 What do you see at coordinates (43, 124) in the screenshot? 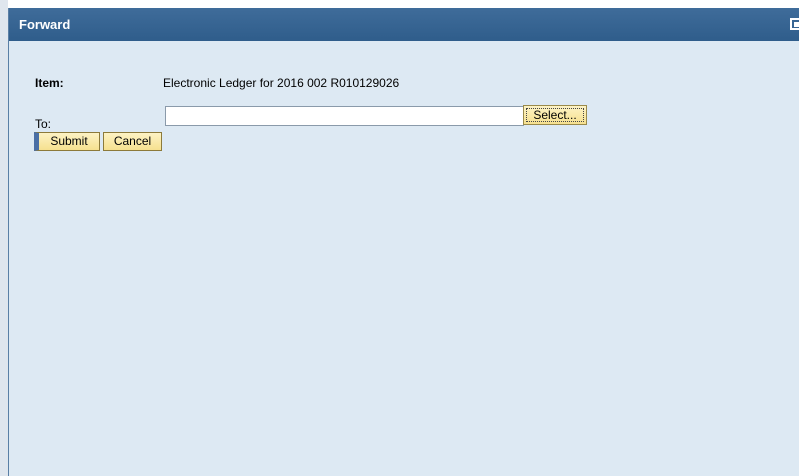
I see `to-label: To:` at bounding box center [43, 124].